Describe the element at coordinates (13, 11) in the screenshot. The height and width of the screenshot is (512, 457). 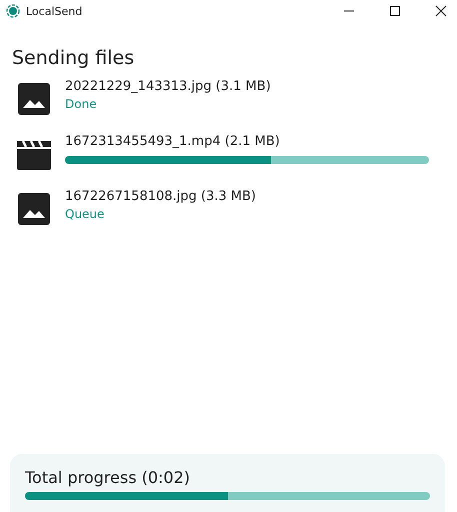
I see `app-logo-icon` at that location.